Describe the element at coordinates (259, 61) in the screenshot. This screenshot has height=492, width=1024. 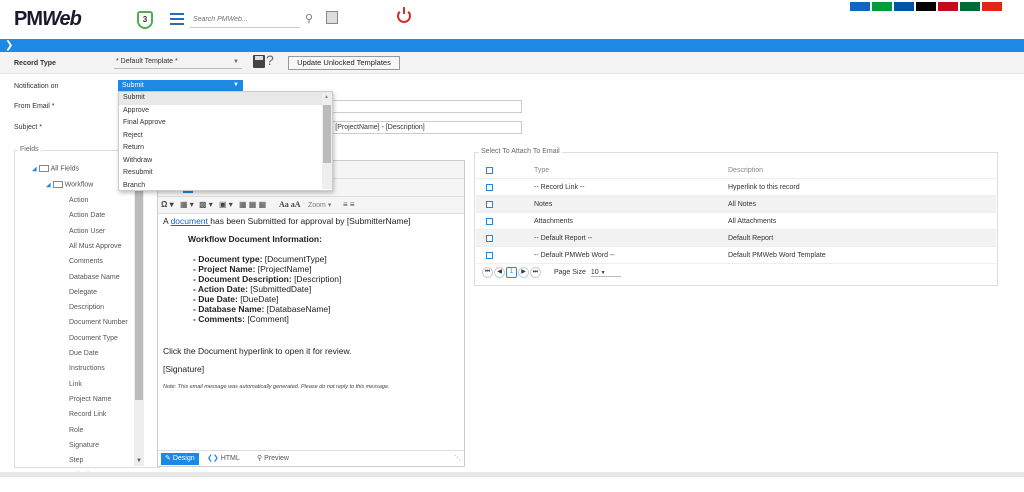
I see `save-icon` at that location.